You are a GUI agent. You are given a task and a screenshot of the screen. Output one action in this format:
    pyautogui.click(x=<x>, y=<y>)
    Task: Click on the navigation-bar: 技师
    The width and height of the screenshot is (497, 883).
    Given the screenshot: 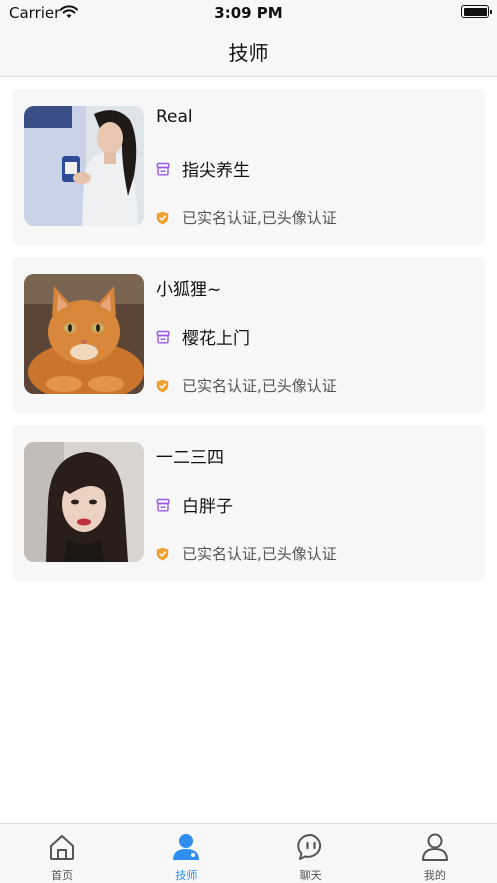 What is the action you would take?
    pyautogui.click(x=248, y=50)
    